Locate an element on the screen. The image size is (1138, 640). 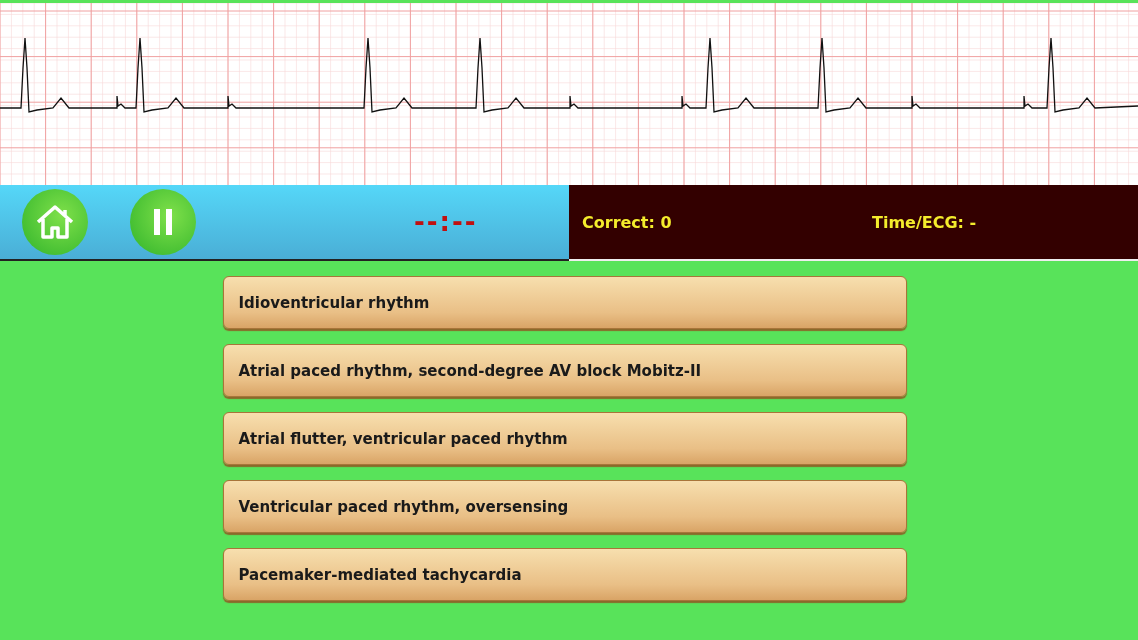
answer-button: Atrial paced rhythm, second-degree AV block Mobitz-II is located at coordinates (564, 370).